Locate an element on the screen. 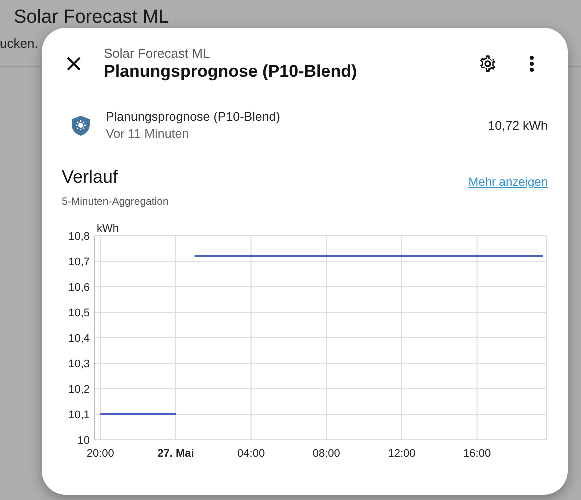 The height and width of the screenshot is (500, 581). entity-name: Planungsprognose (P10-Blend) is located at coordinates (194, 117).